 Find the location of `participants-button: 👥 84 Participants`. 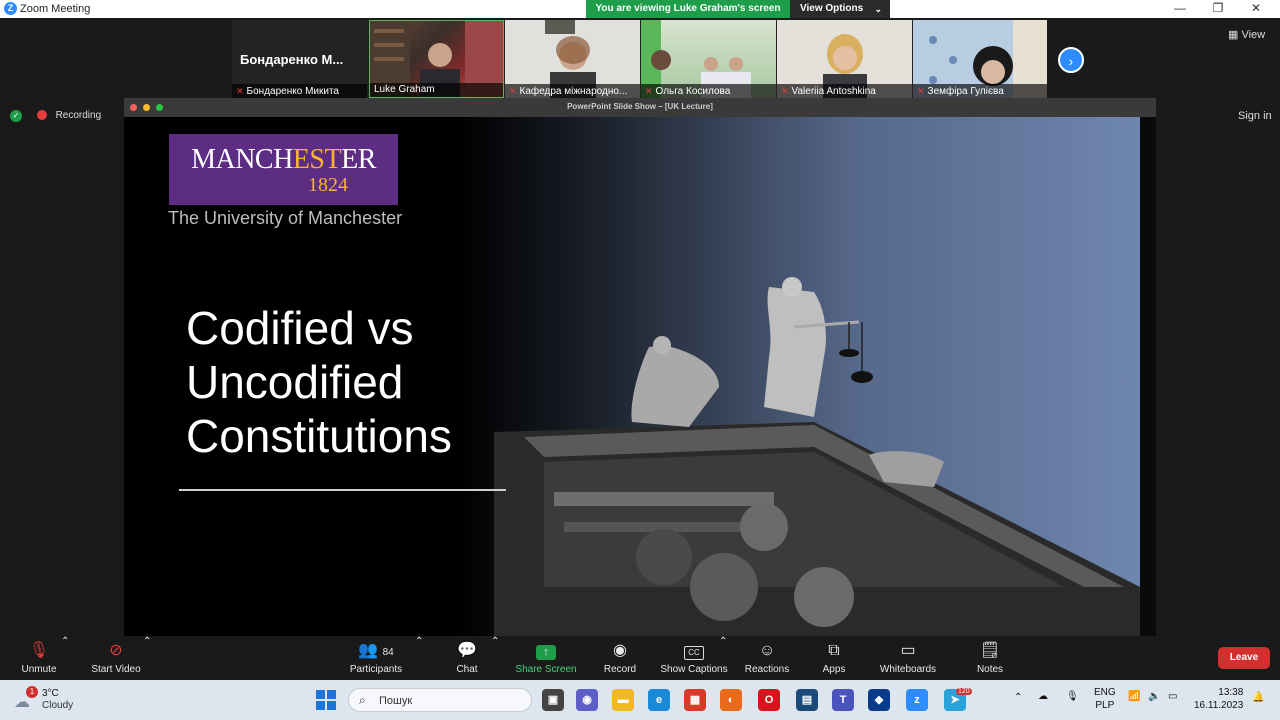

participants-button: 👥 84 Participants is located at coordinates (376, 658).